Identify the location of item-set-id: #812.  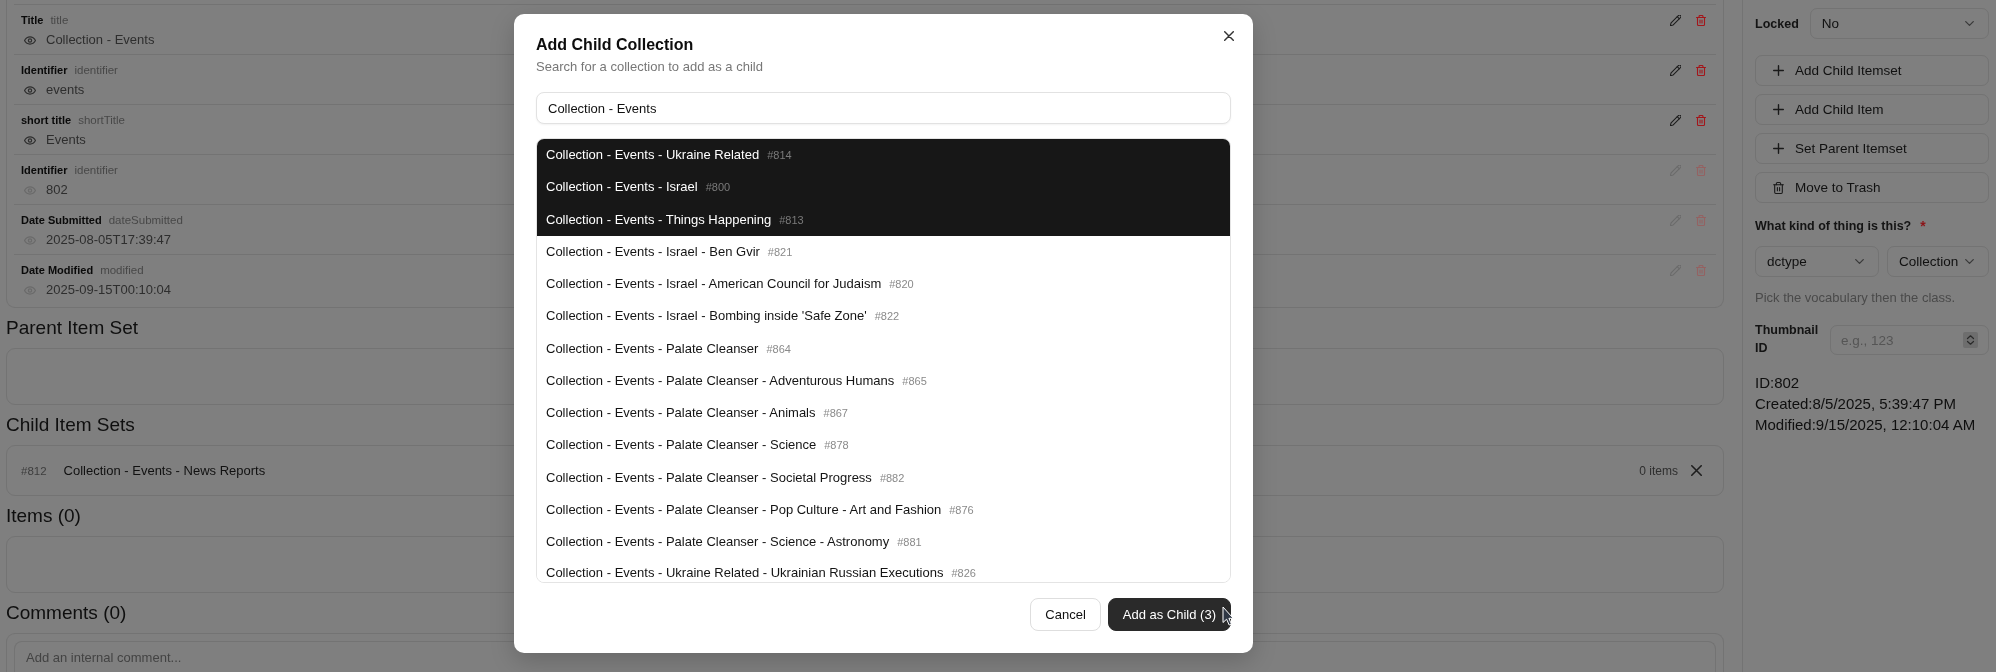
(34, 470).